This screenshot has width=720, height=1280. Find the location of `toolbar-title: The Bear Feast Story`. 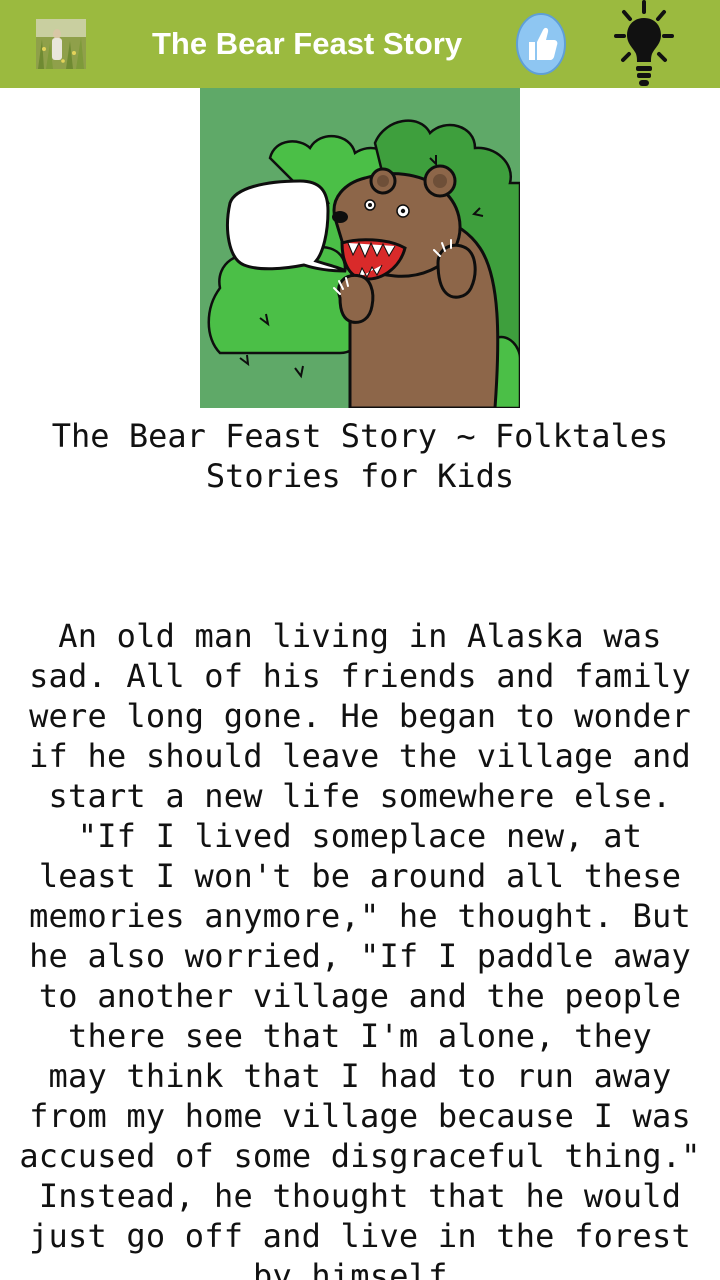

toolbar-title: The Bear Feast Story is located at coordinates (307, 43).